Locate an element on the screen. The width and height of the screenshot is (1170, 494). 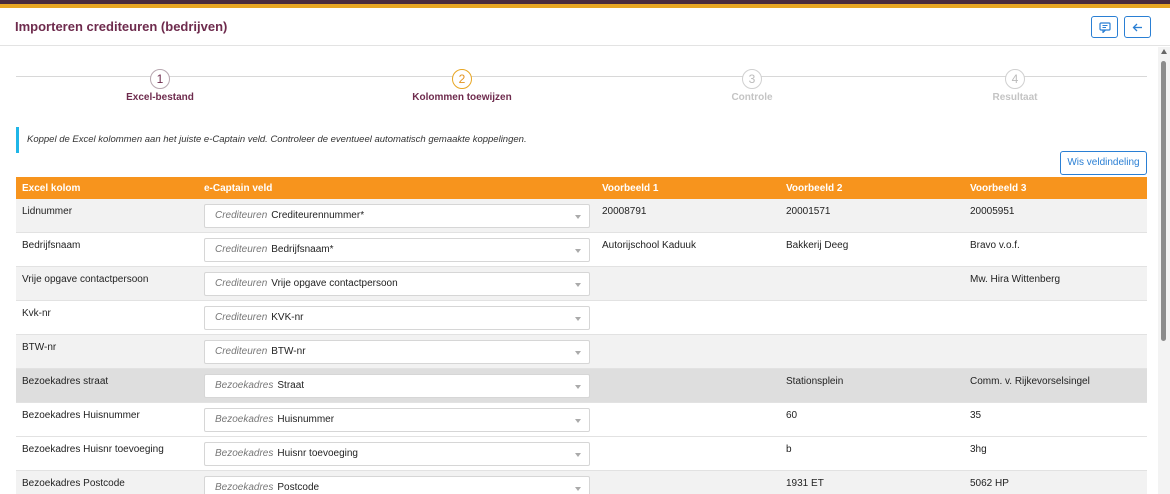
field-select: Crediteuren Bedrijfsnaam* is located at coordinates (397, 250).